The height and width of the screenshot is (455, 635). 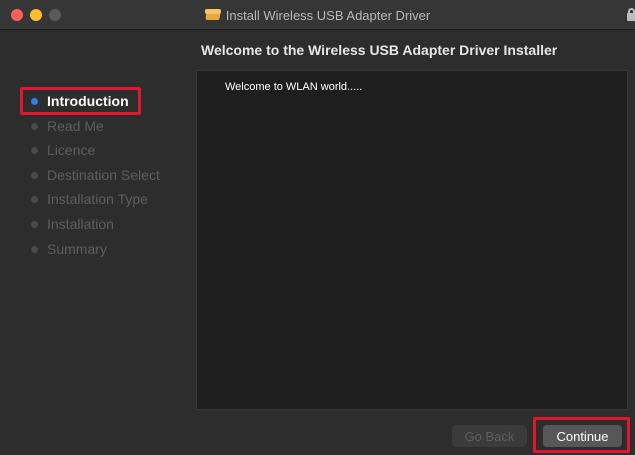 I want to click on sidebar-step-installation-type: Installation Type, so click(x=95, y=199).